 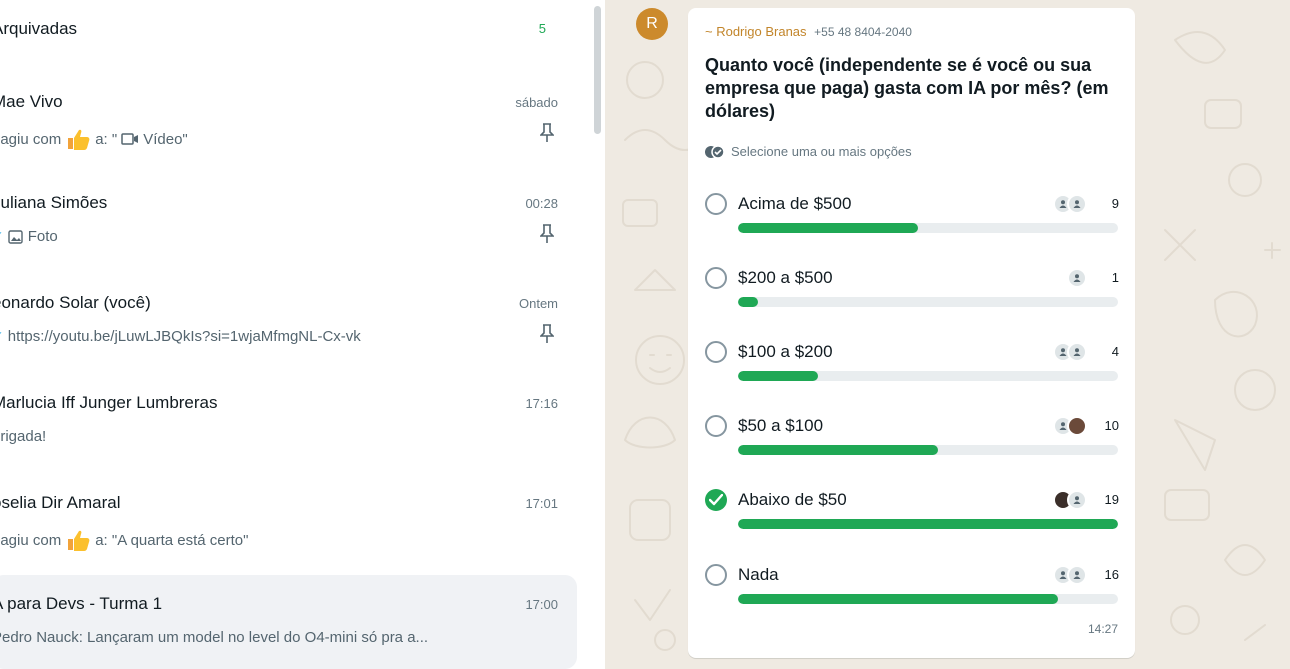 I want to click on poll-hint-text: Selecione uma ou mais opções, so click(x=821, y=151).